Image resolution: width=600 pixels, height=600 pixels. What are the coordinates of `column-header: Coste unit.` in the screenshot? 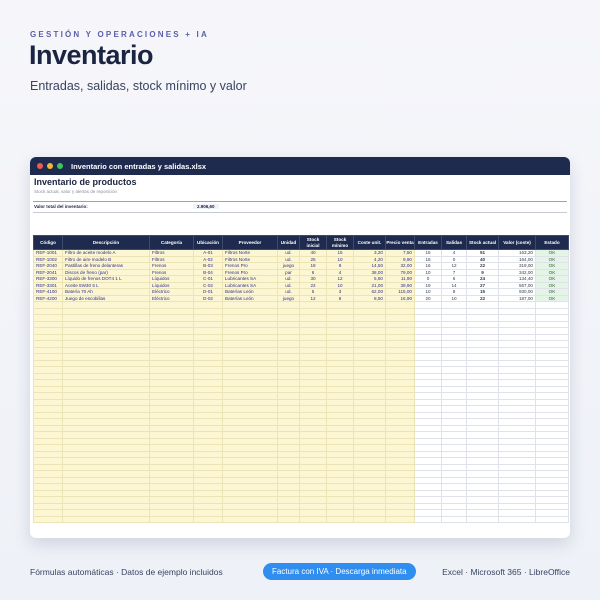 It's located at (369, 242).